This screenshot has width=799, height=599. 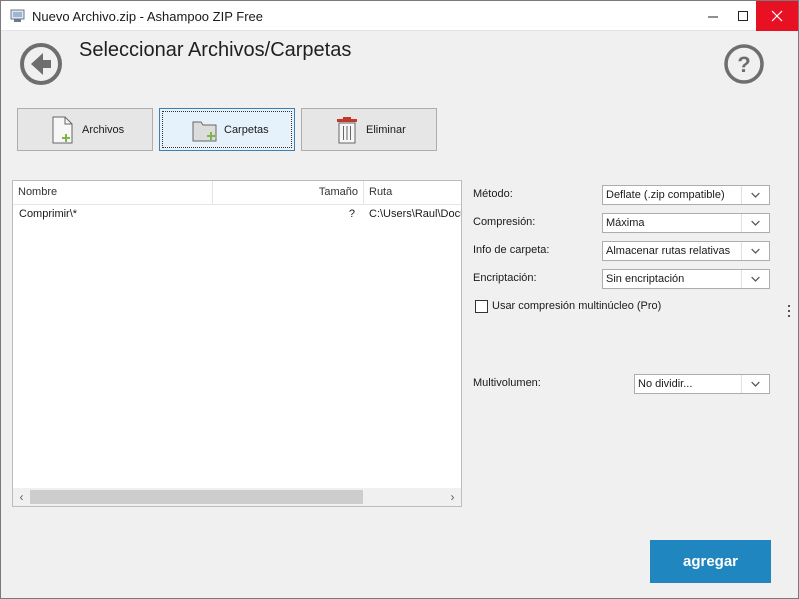 What do you see at coordinates (686, 279) in the screenshot?
I see `encriptacion-select: Sin encriptación` at bounding box center [686, 279].